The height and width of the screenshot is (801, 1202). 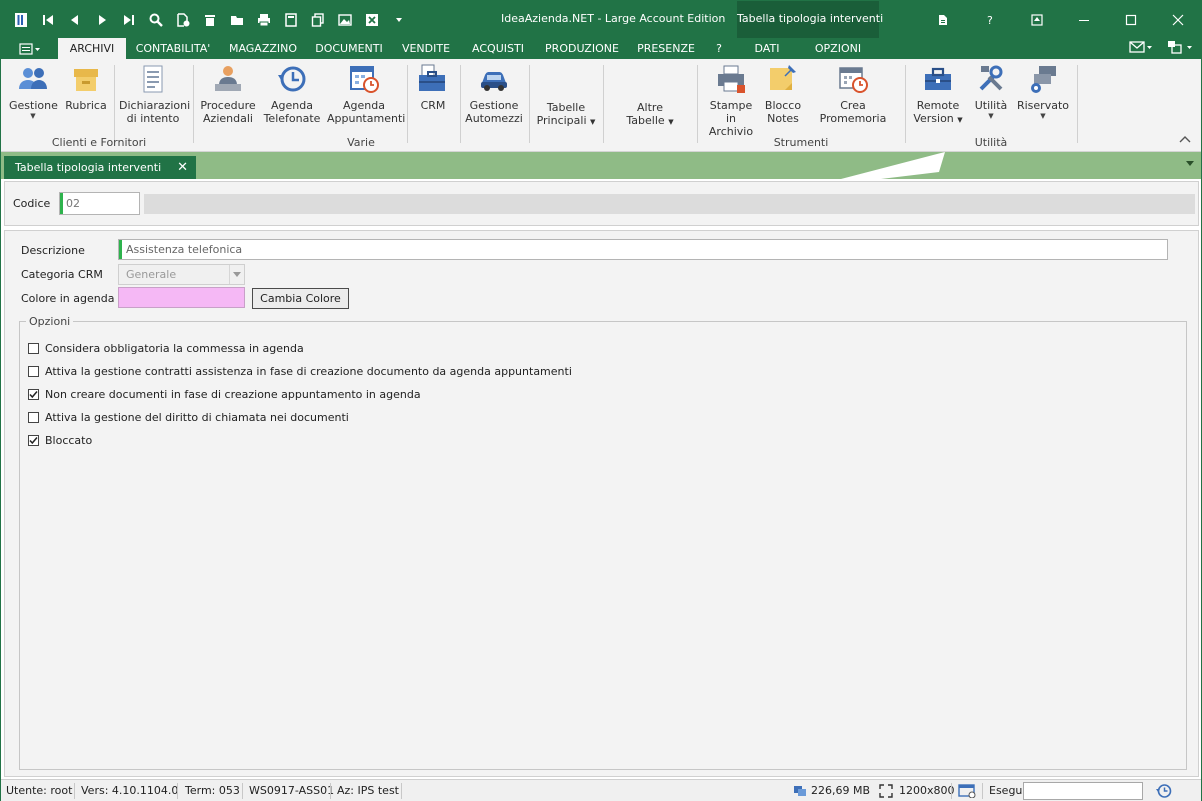 I want to click on dichiarazioni-button: Dichiarazioni di intento, so click(x=154, y=94).